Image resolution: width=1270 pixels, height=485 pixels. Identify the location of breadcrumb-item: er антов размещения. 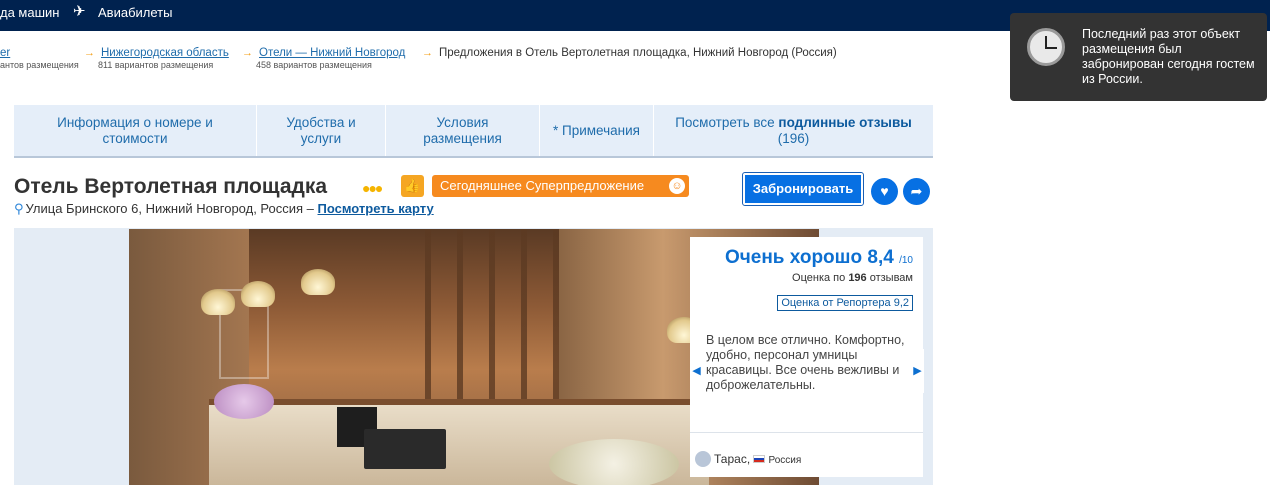
(39, 58).